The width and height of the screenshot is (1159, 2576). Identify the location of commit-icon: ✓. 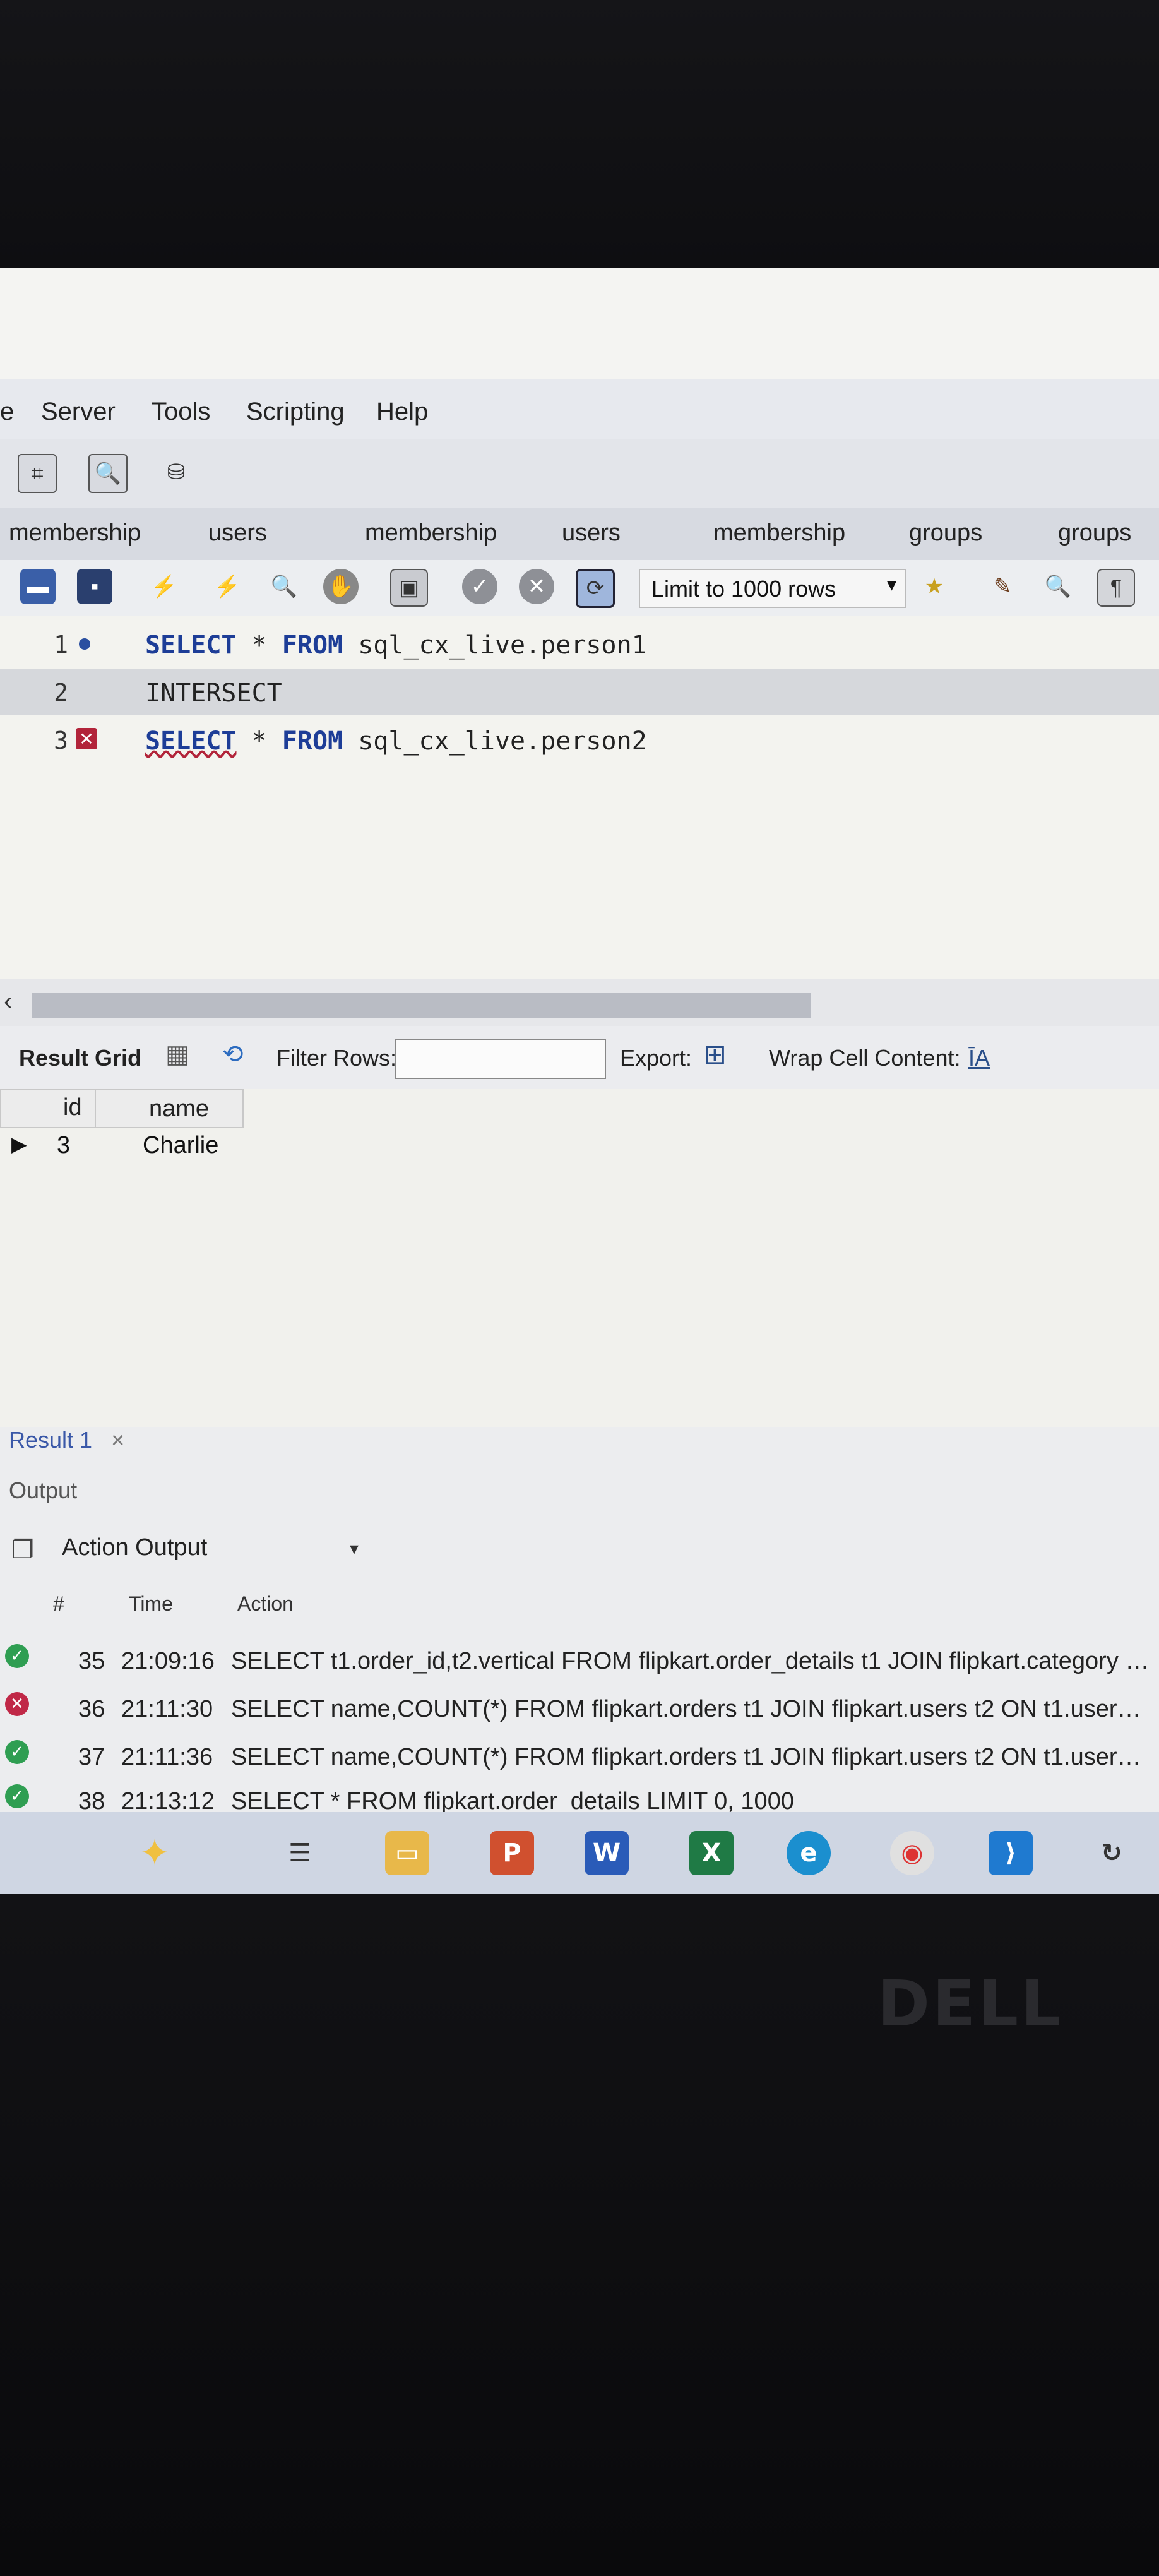
(479, 586).